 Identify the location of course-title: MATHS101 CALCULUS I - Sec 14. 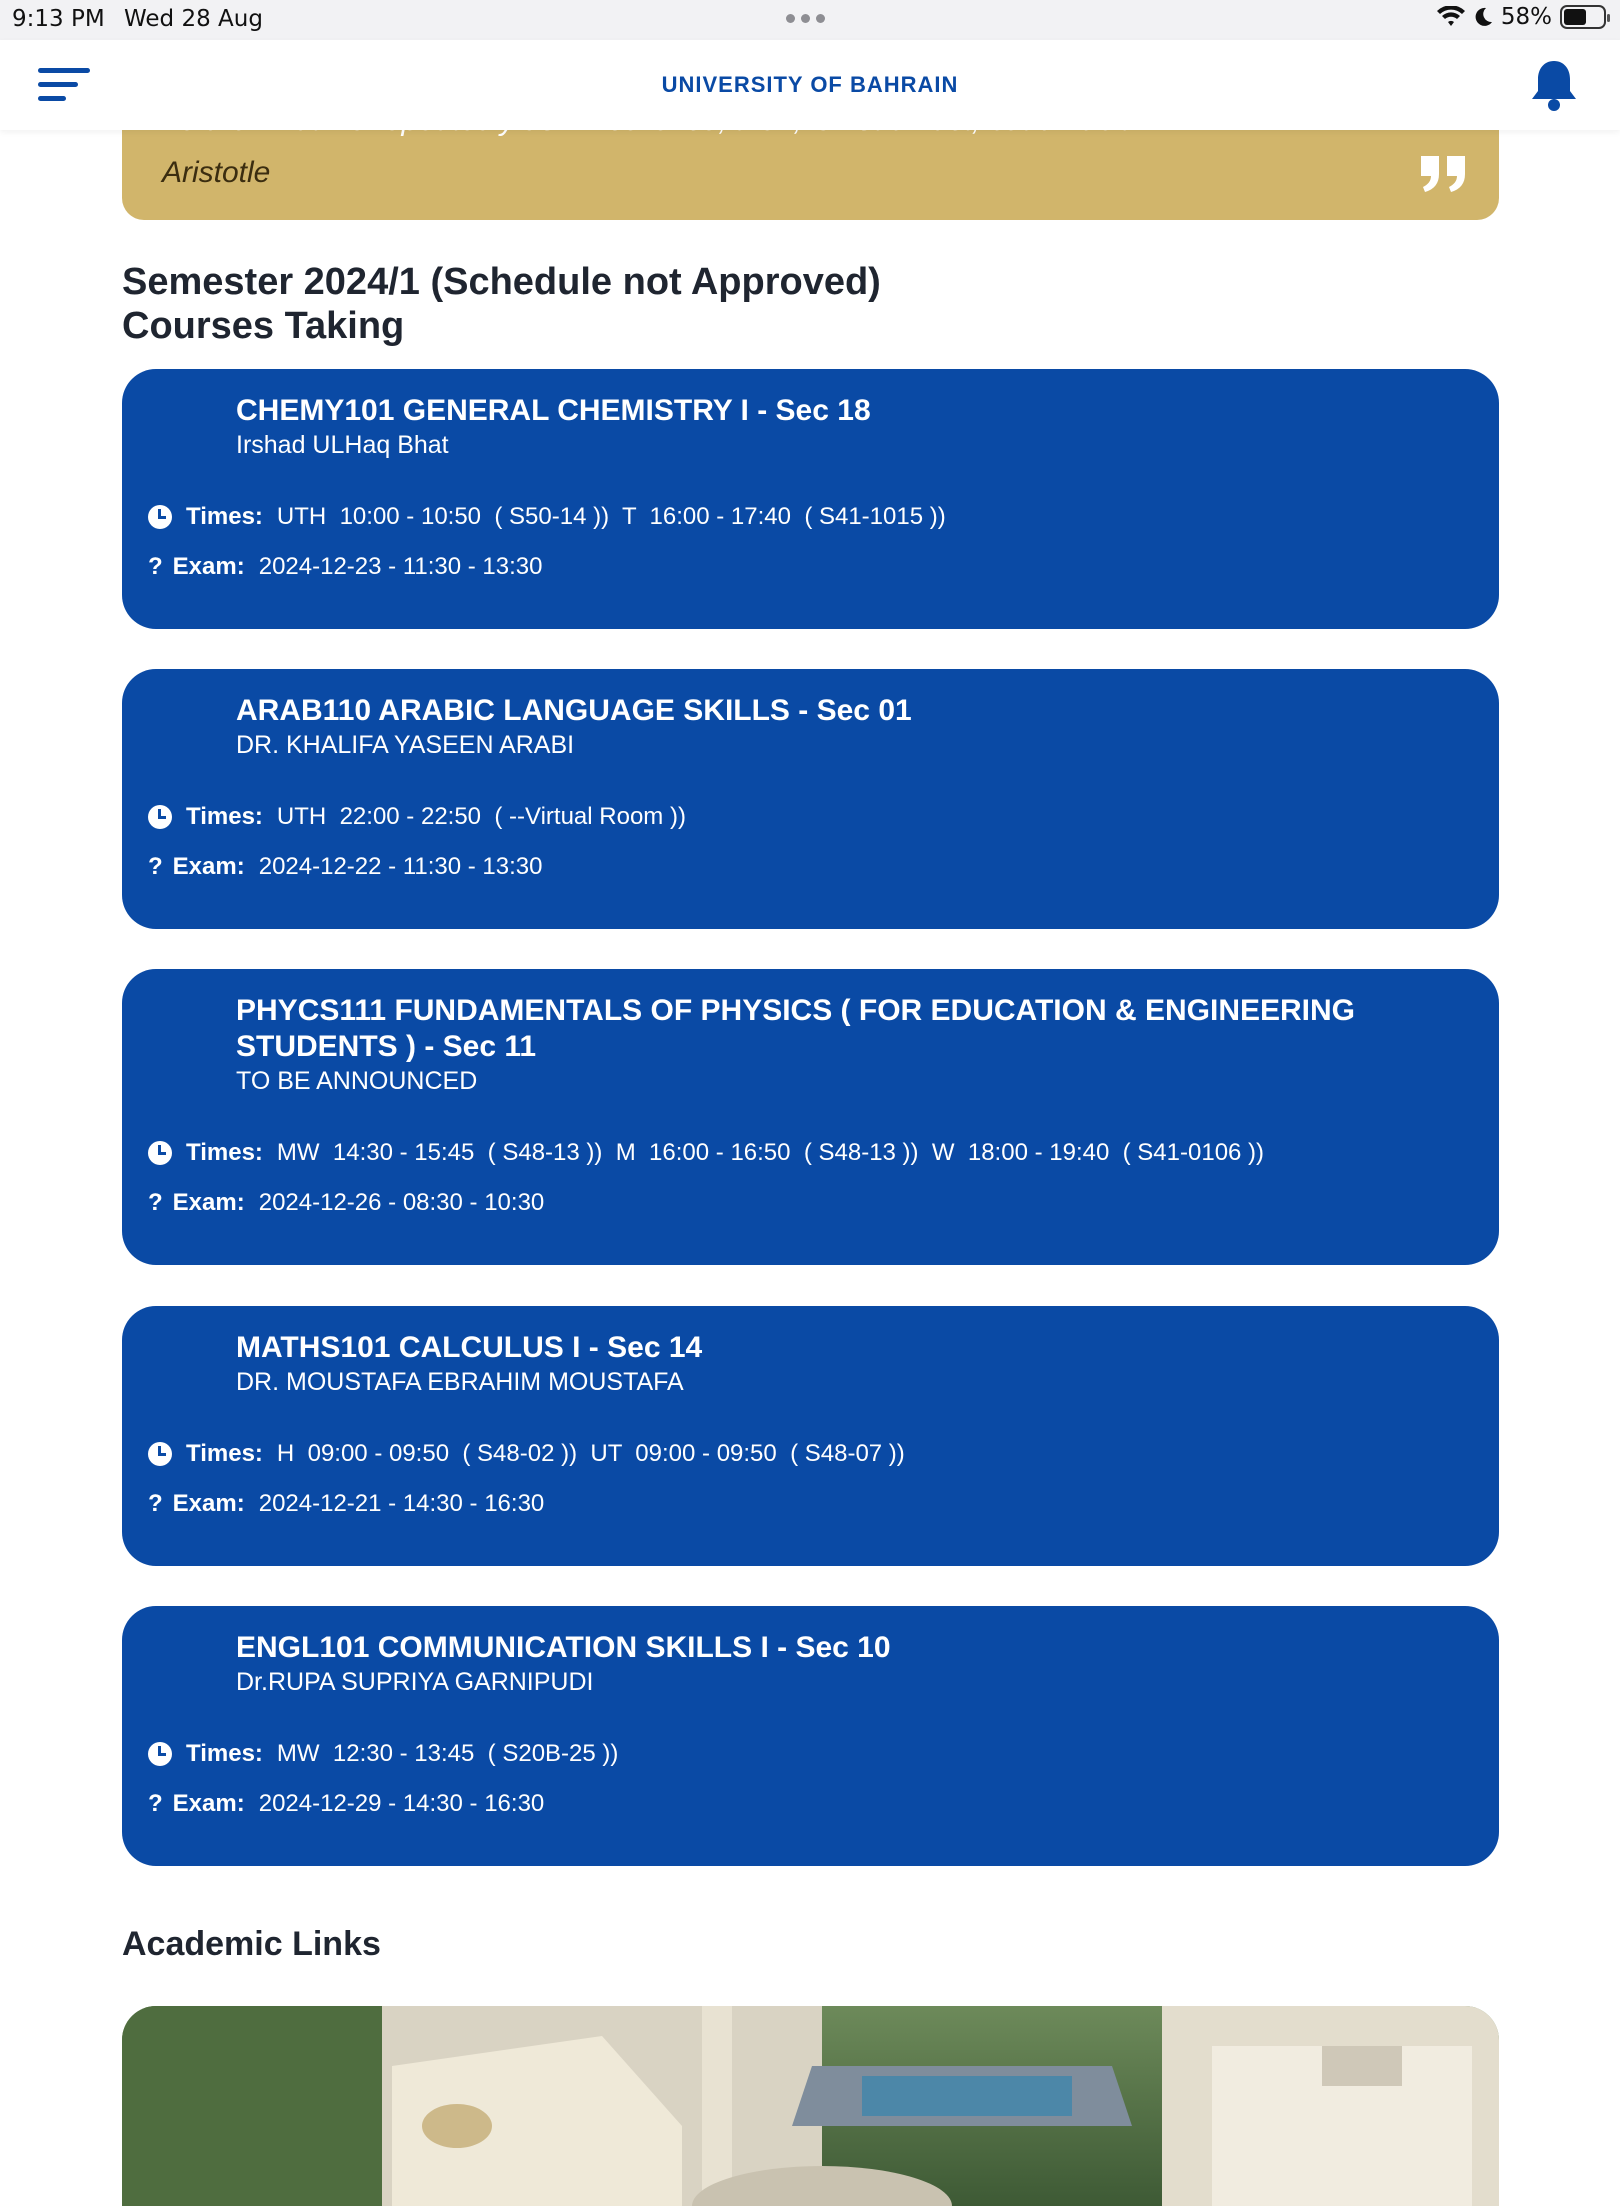
(469, 1347).